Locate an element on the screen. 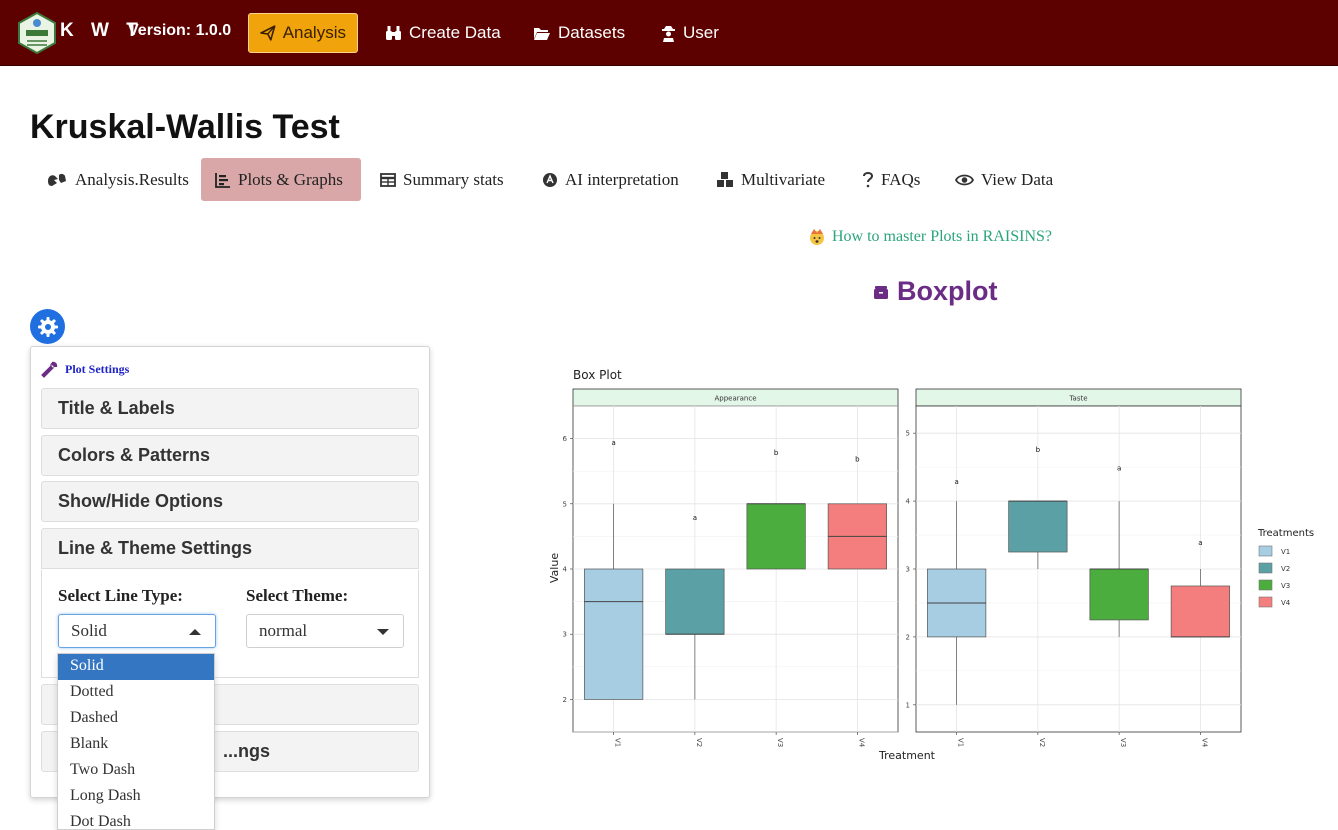 Image resolution: width=1338 pixels, height=830 pixels. box-v3 is located at coordinates (1119, 594).